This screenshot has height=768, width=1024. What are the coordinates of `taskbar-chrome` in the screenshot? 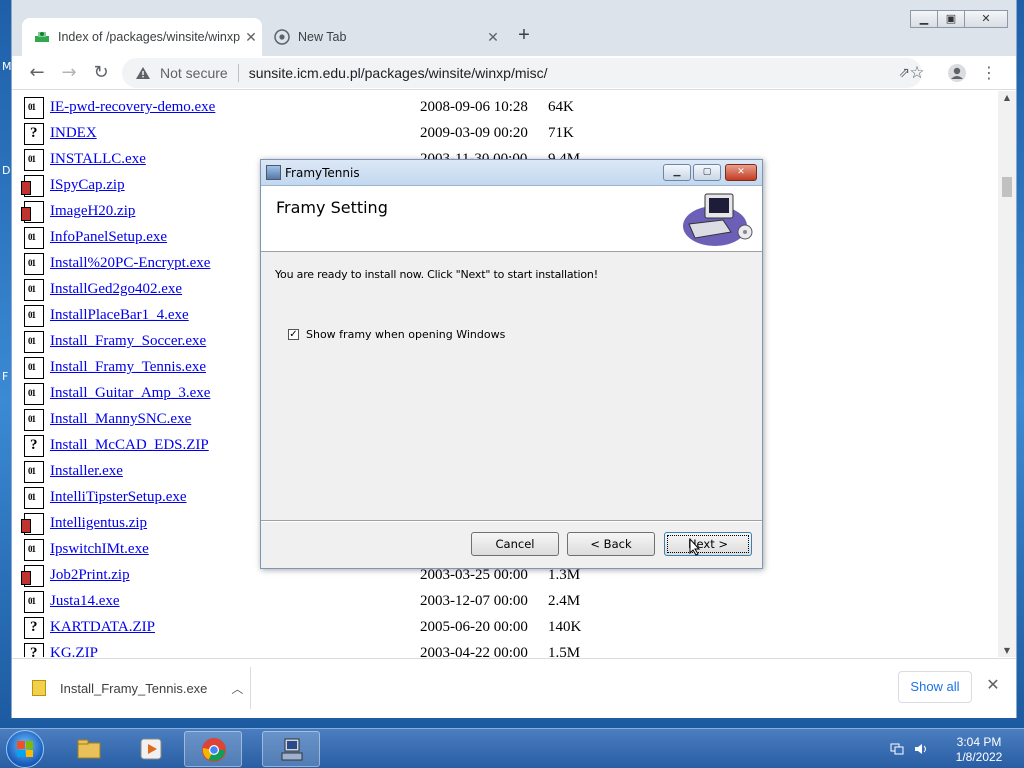 It's located at (213, 749).